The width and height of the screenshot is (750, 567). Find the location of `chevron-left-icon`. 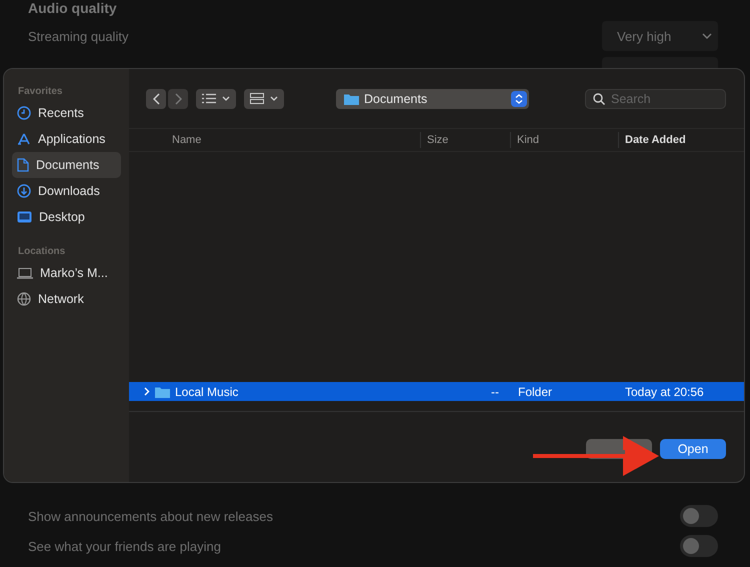

chevron-left-icon is located at coordinates (156, 98).